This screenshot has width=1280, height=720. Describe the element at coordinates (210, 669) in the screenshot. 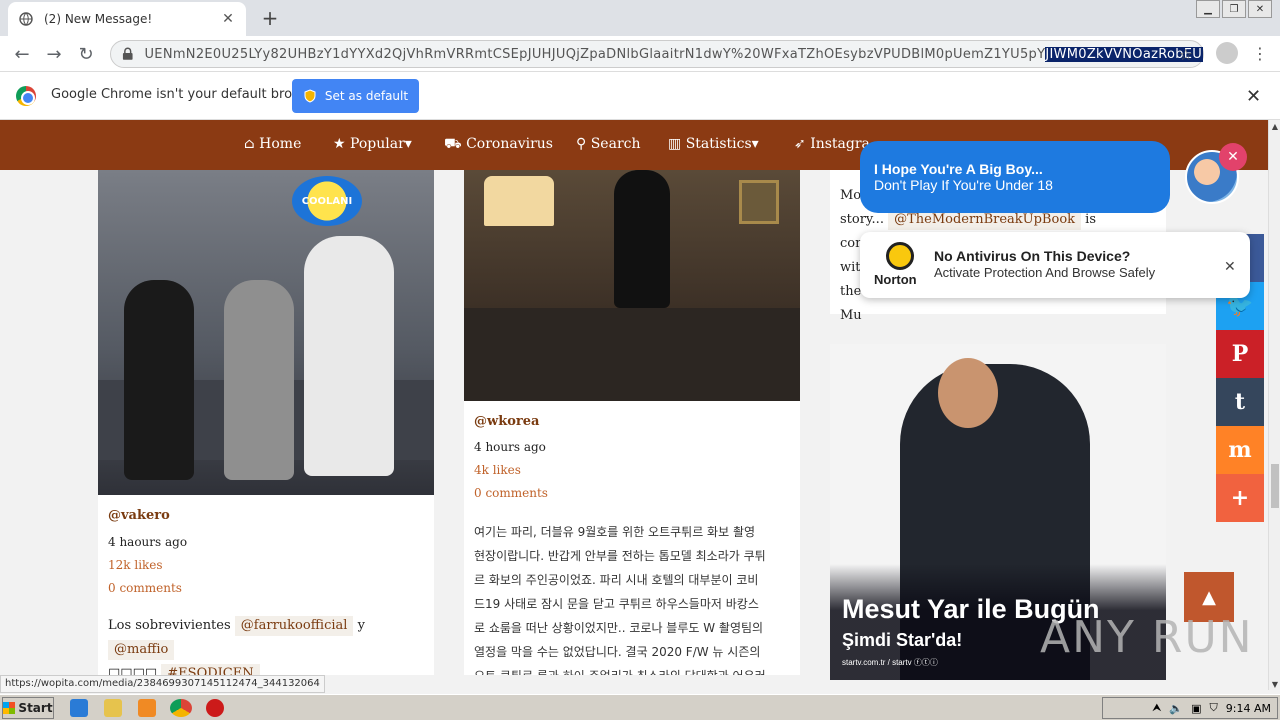

I see `hashtag-tag: #ESODICEN` at that location.